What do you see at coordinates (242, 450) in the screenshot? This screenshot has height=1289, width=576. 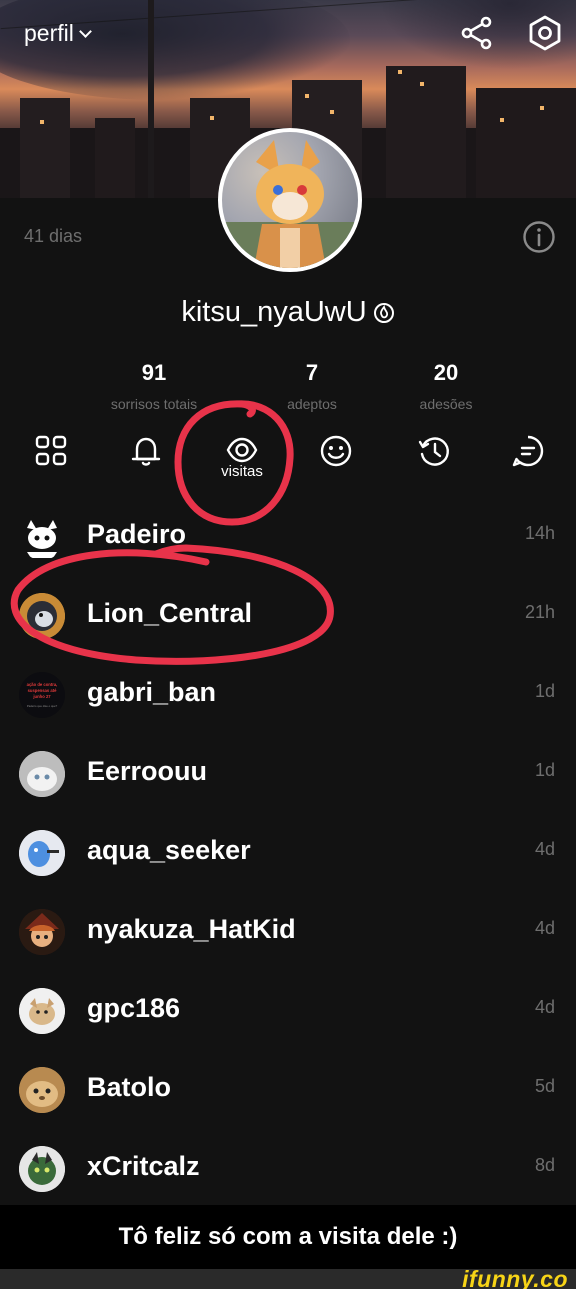 I see `eye-icon` at bounding box center [242, 450].